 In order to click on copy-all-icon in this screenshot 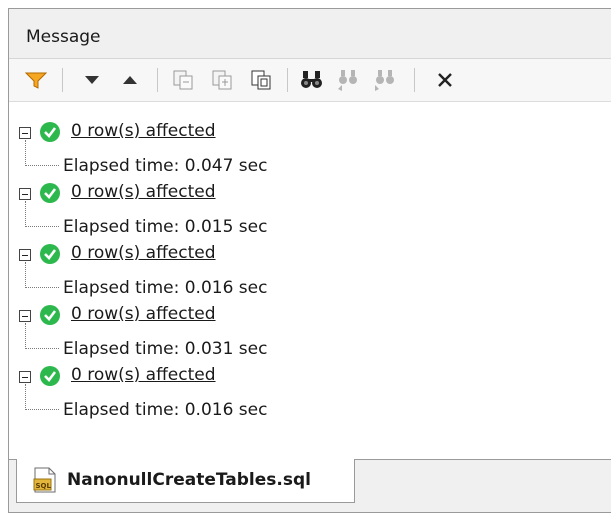, I will do `click(261, 80)`.